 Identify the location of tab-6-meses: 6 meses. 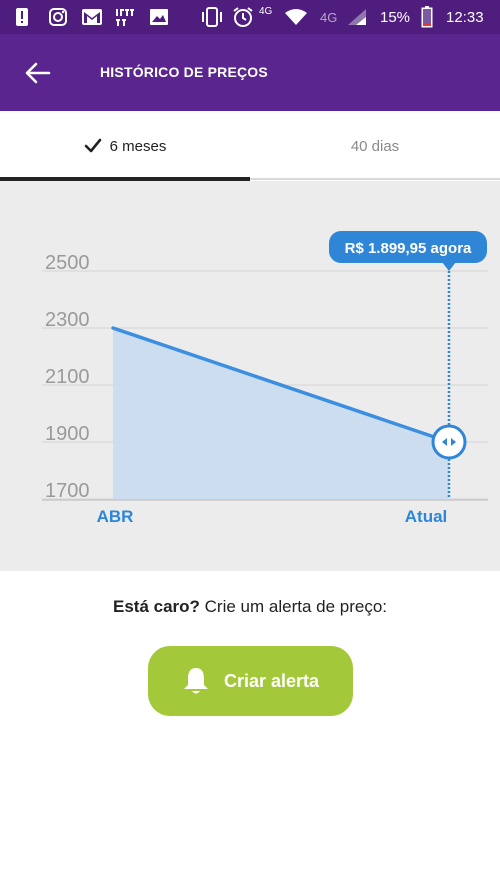
(125, 146).